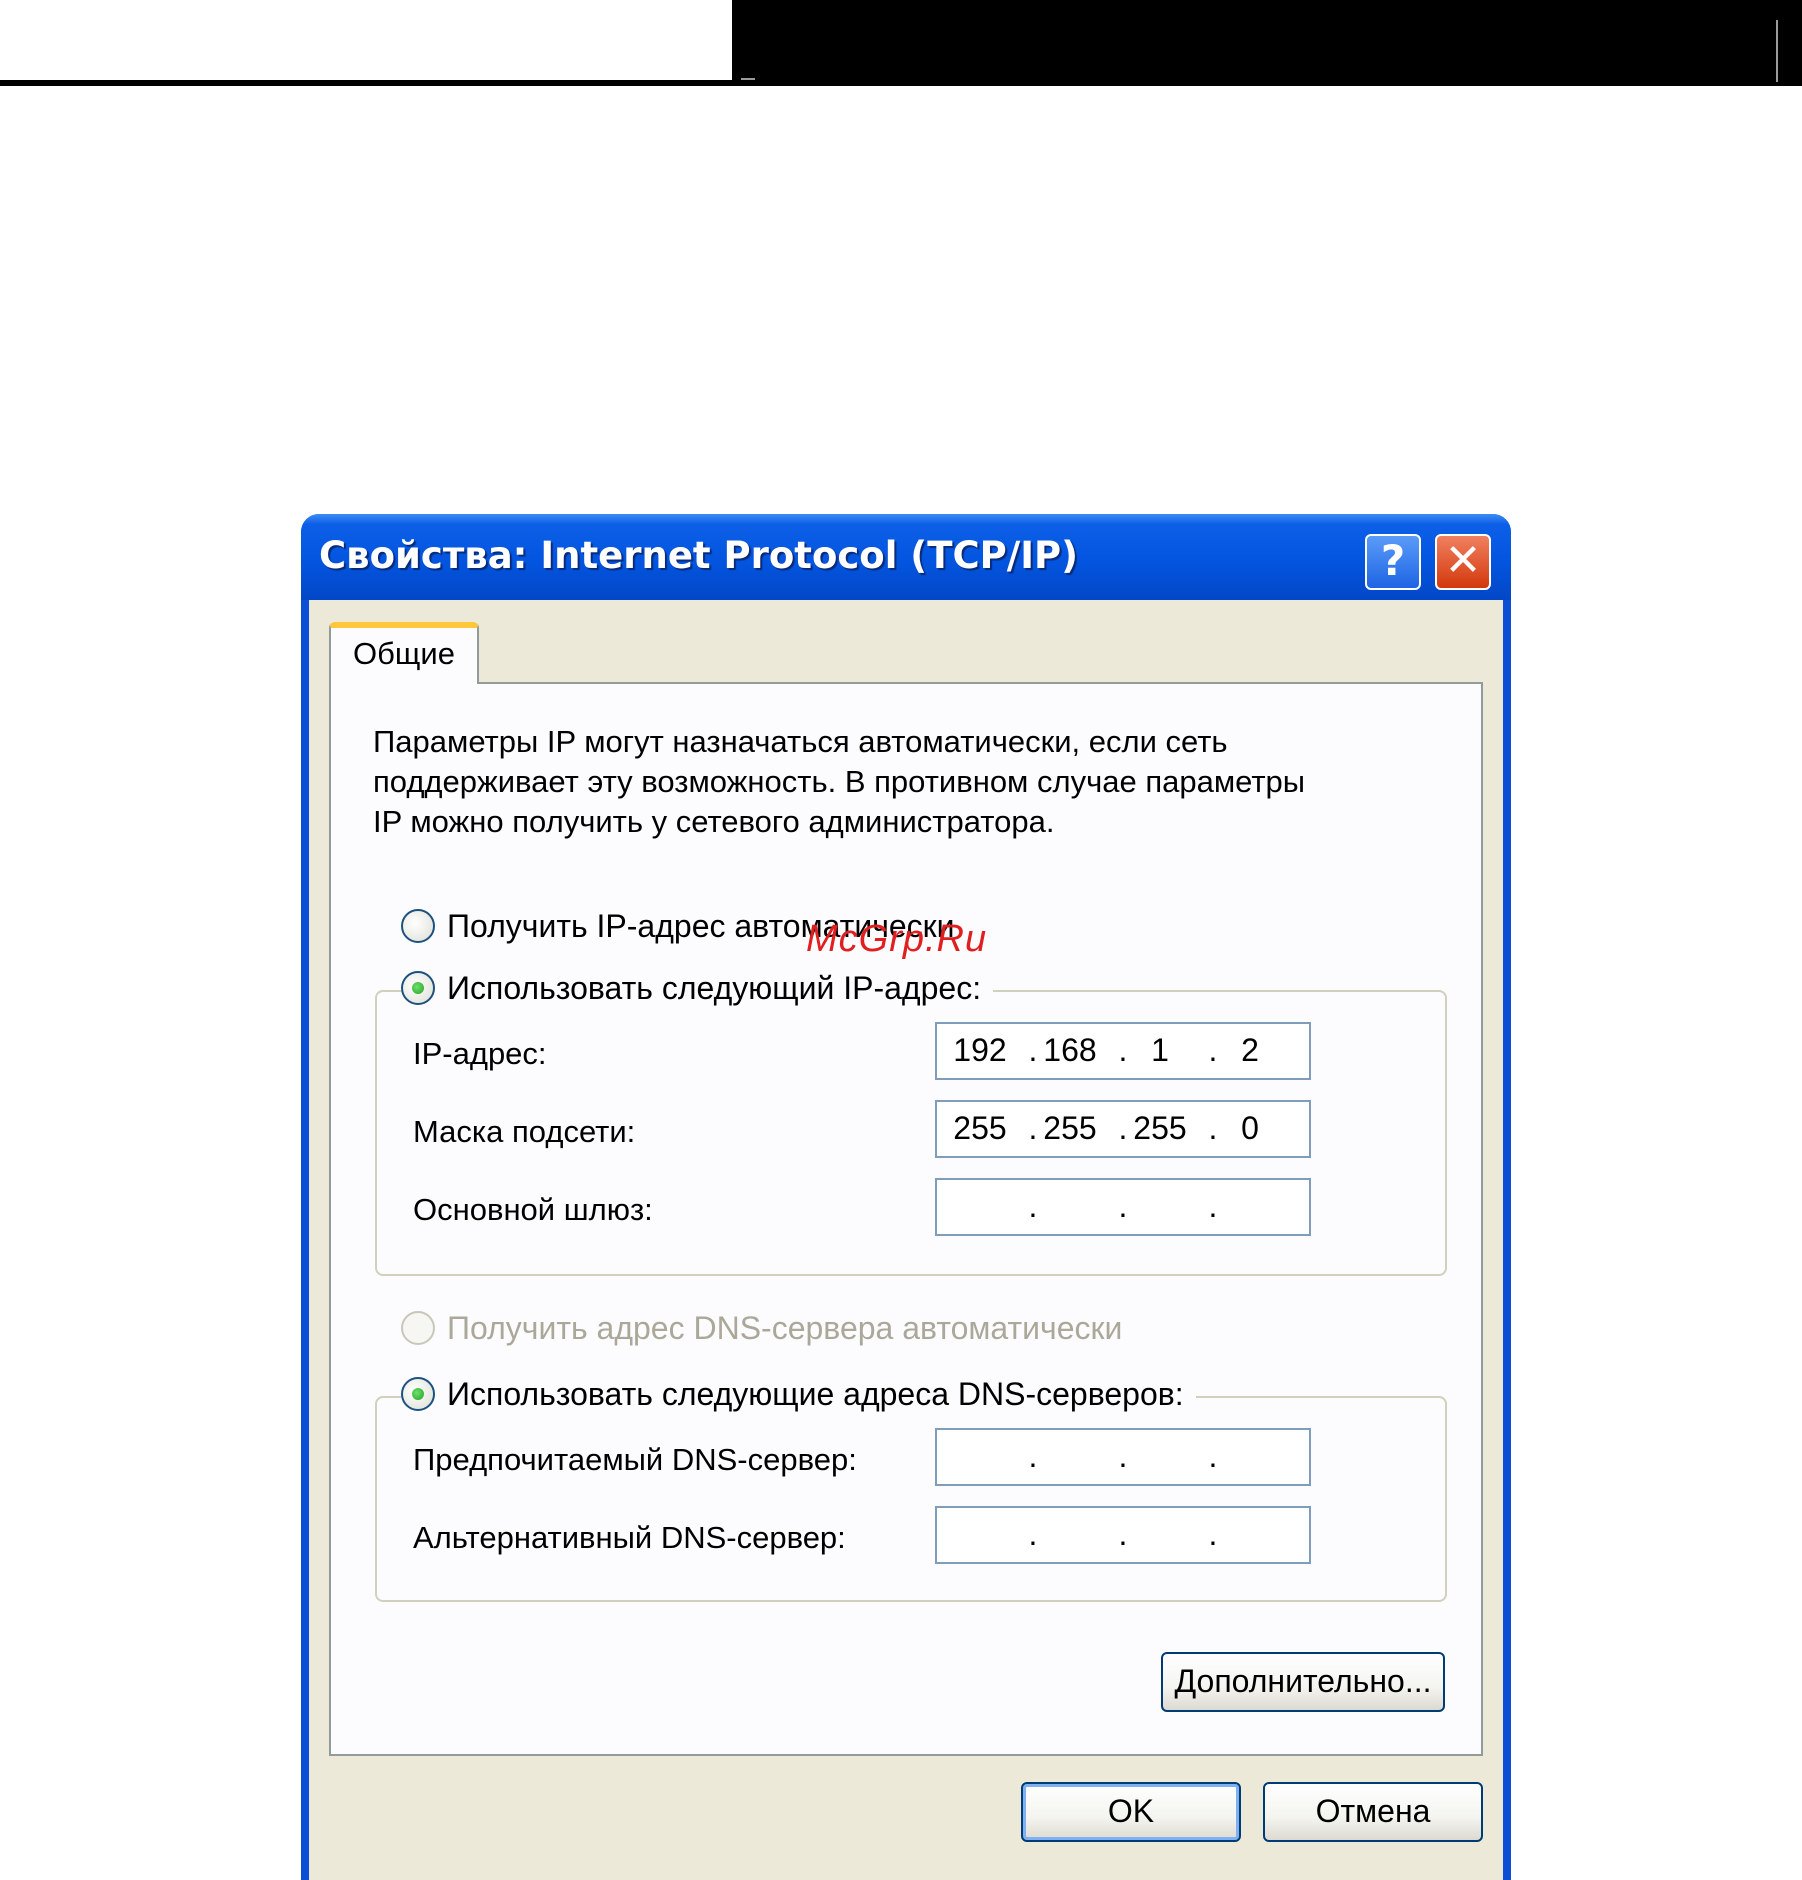 This screenshot has height=1880, width=1802. I want to click on ip-octet: 168, so click(1070, 1050).